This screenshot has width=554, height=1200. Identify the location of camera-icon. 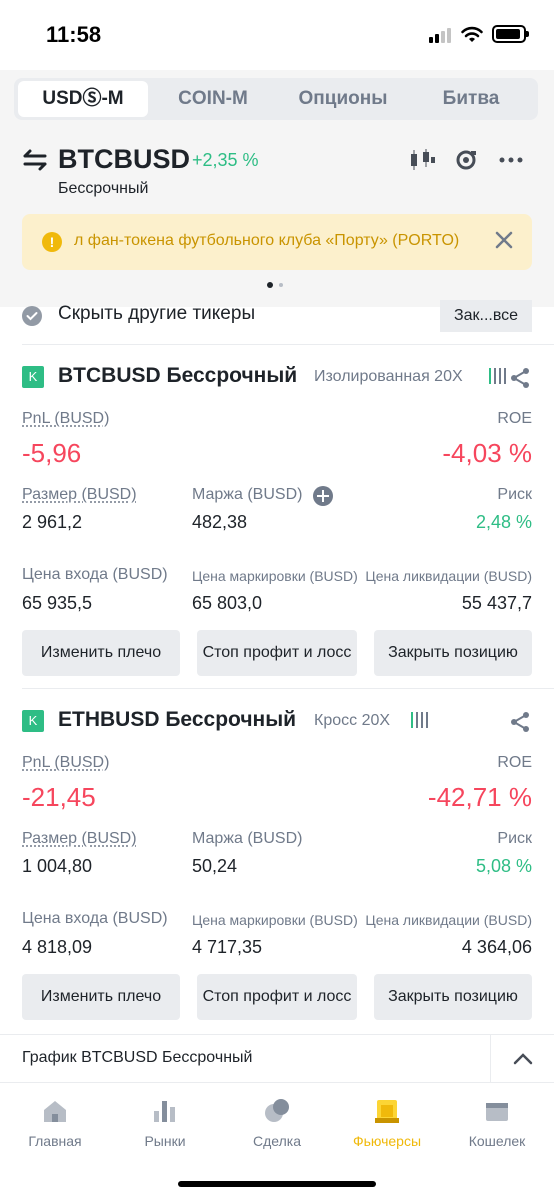
(466, 160).